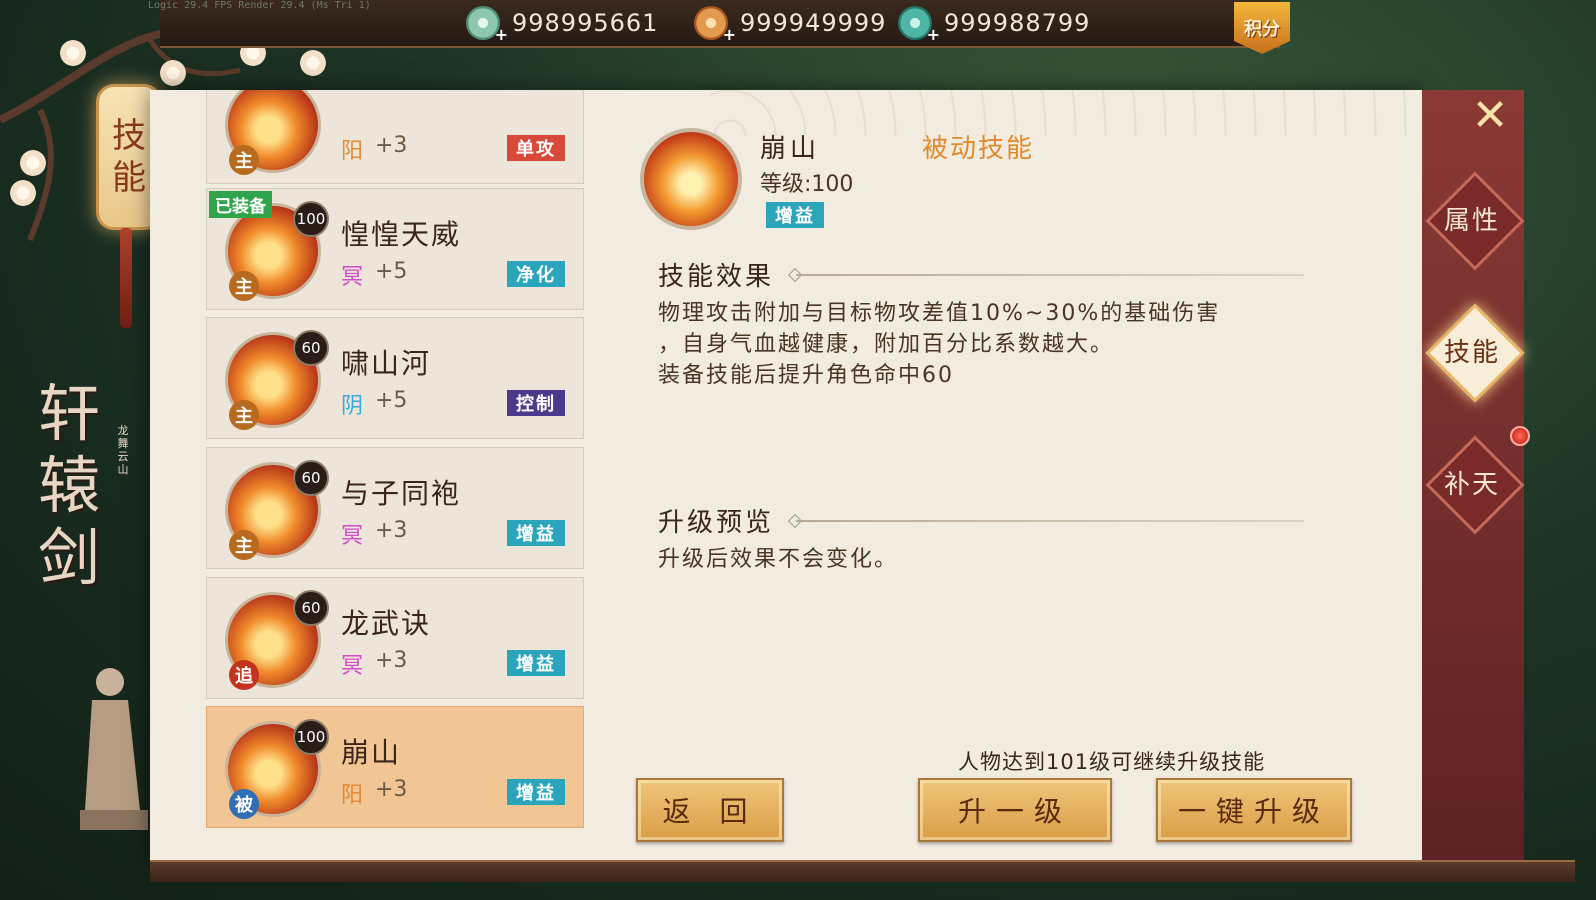  What do you see at coordinates (1254, 810) in the screenshot?
I see `upgrade-all-button: 一键升级` at bounding box center [1254, 810].